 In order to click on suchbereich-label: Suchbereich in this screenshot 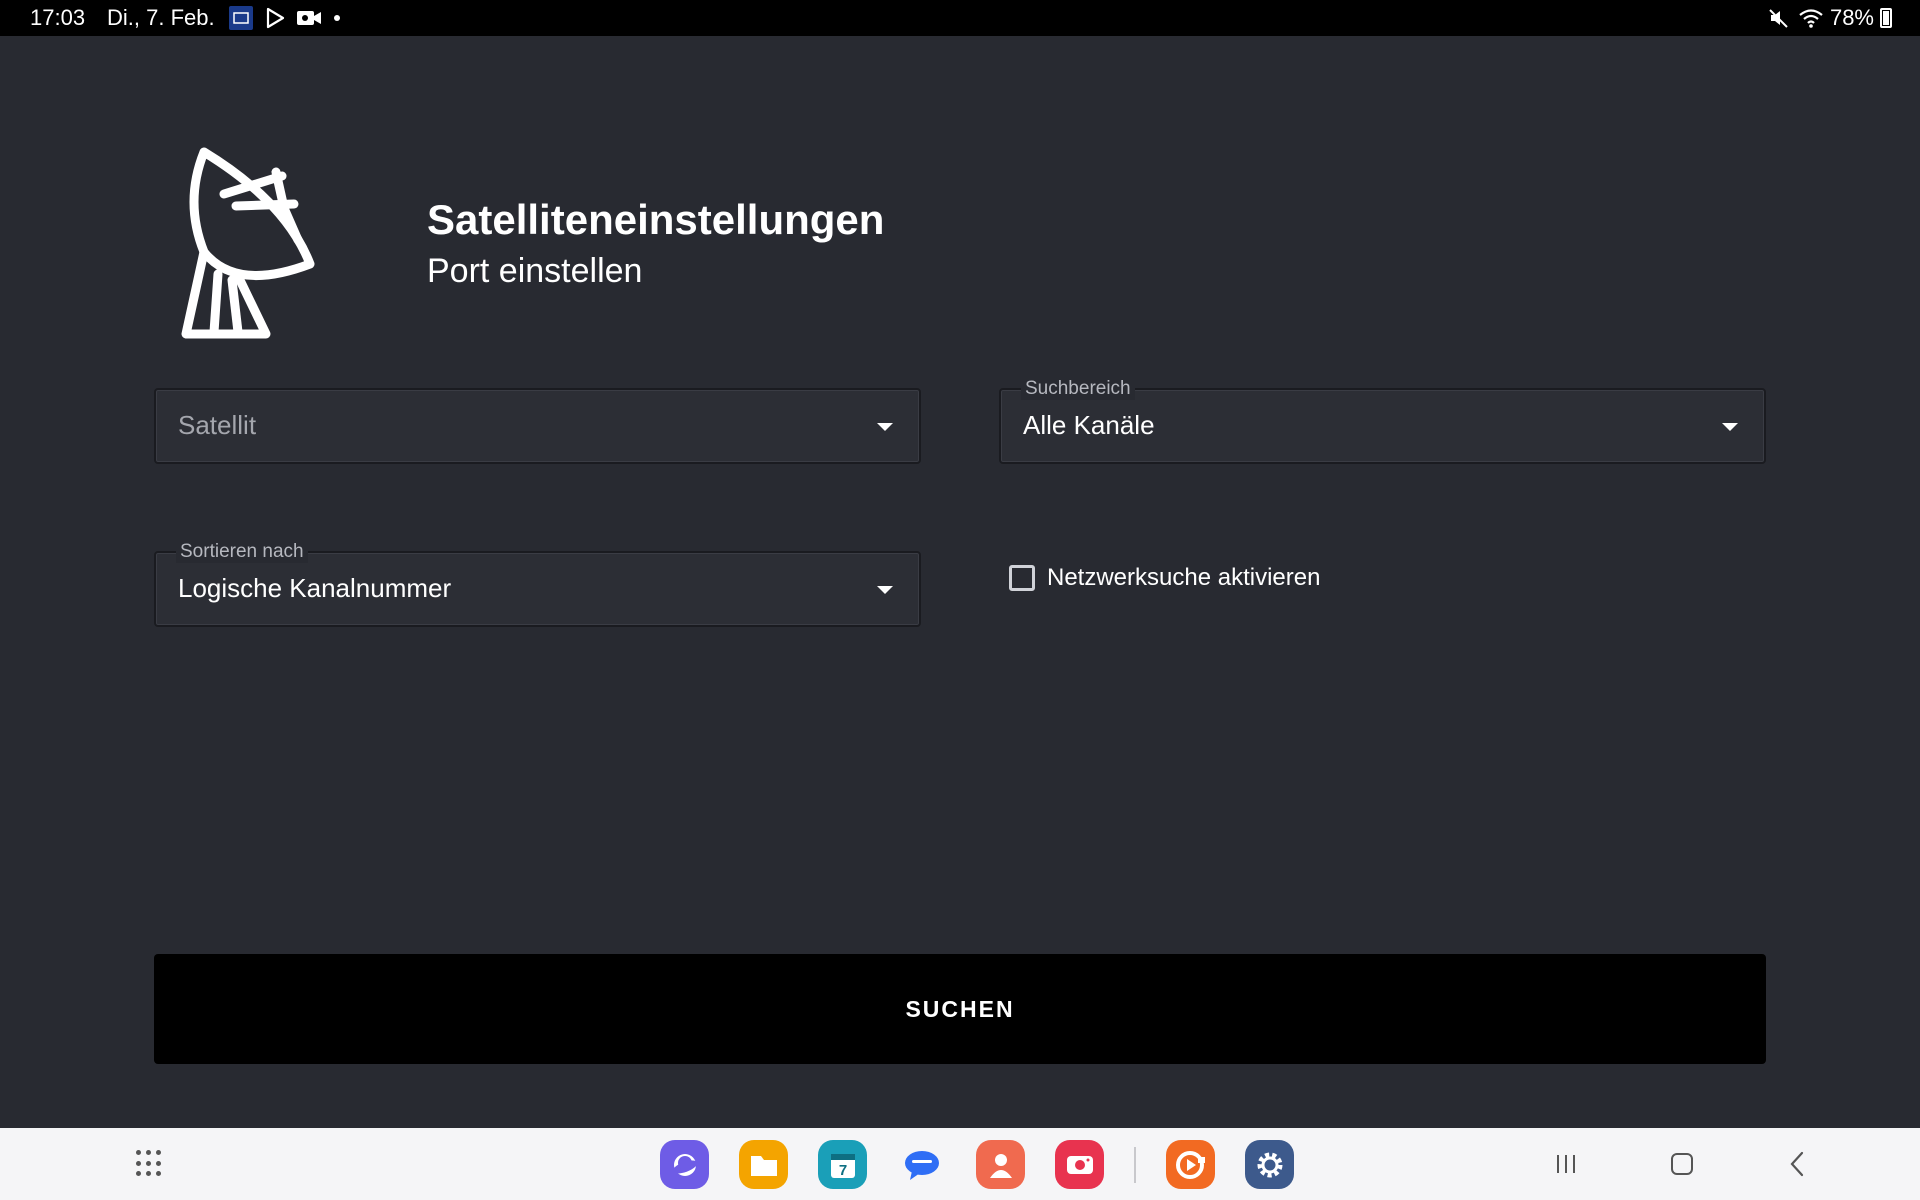, I will do `click(1078, 389)`.